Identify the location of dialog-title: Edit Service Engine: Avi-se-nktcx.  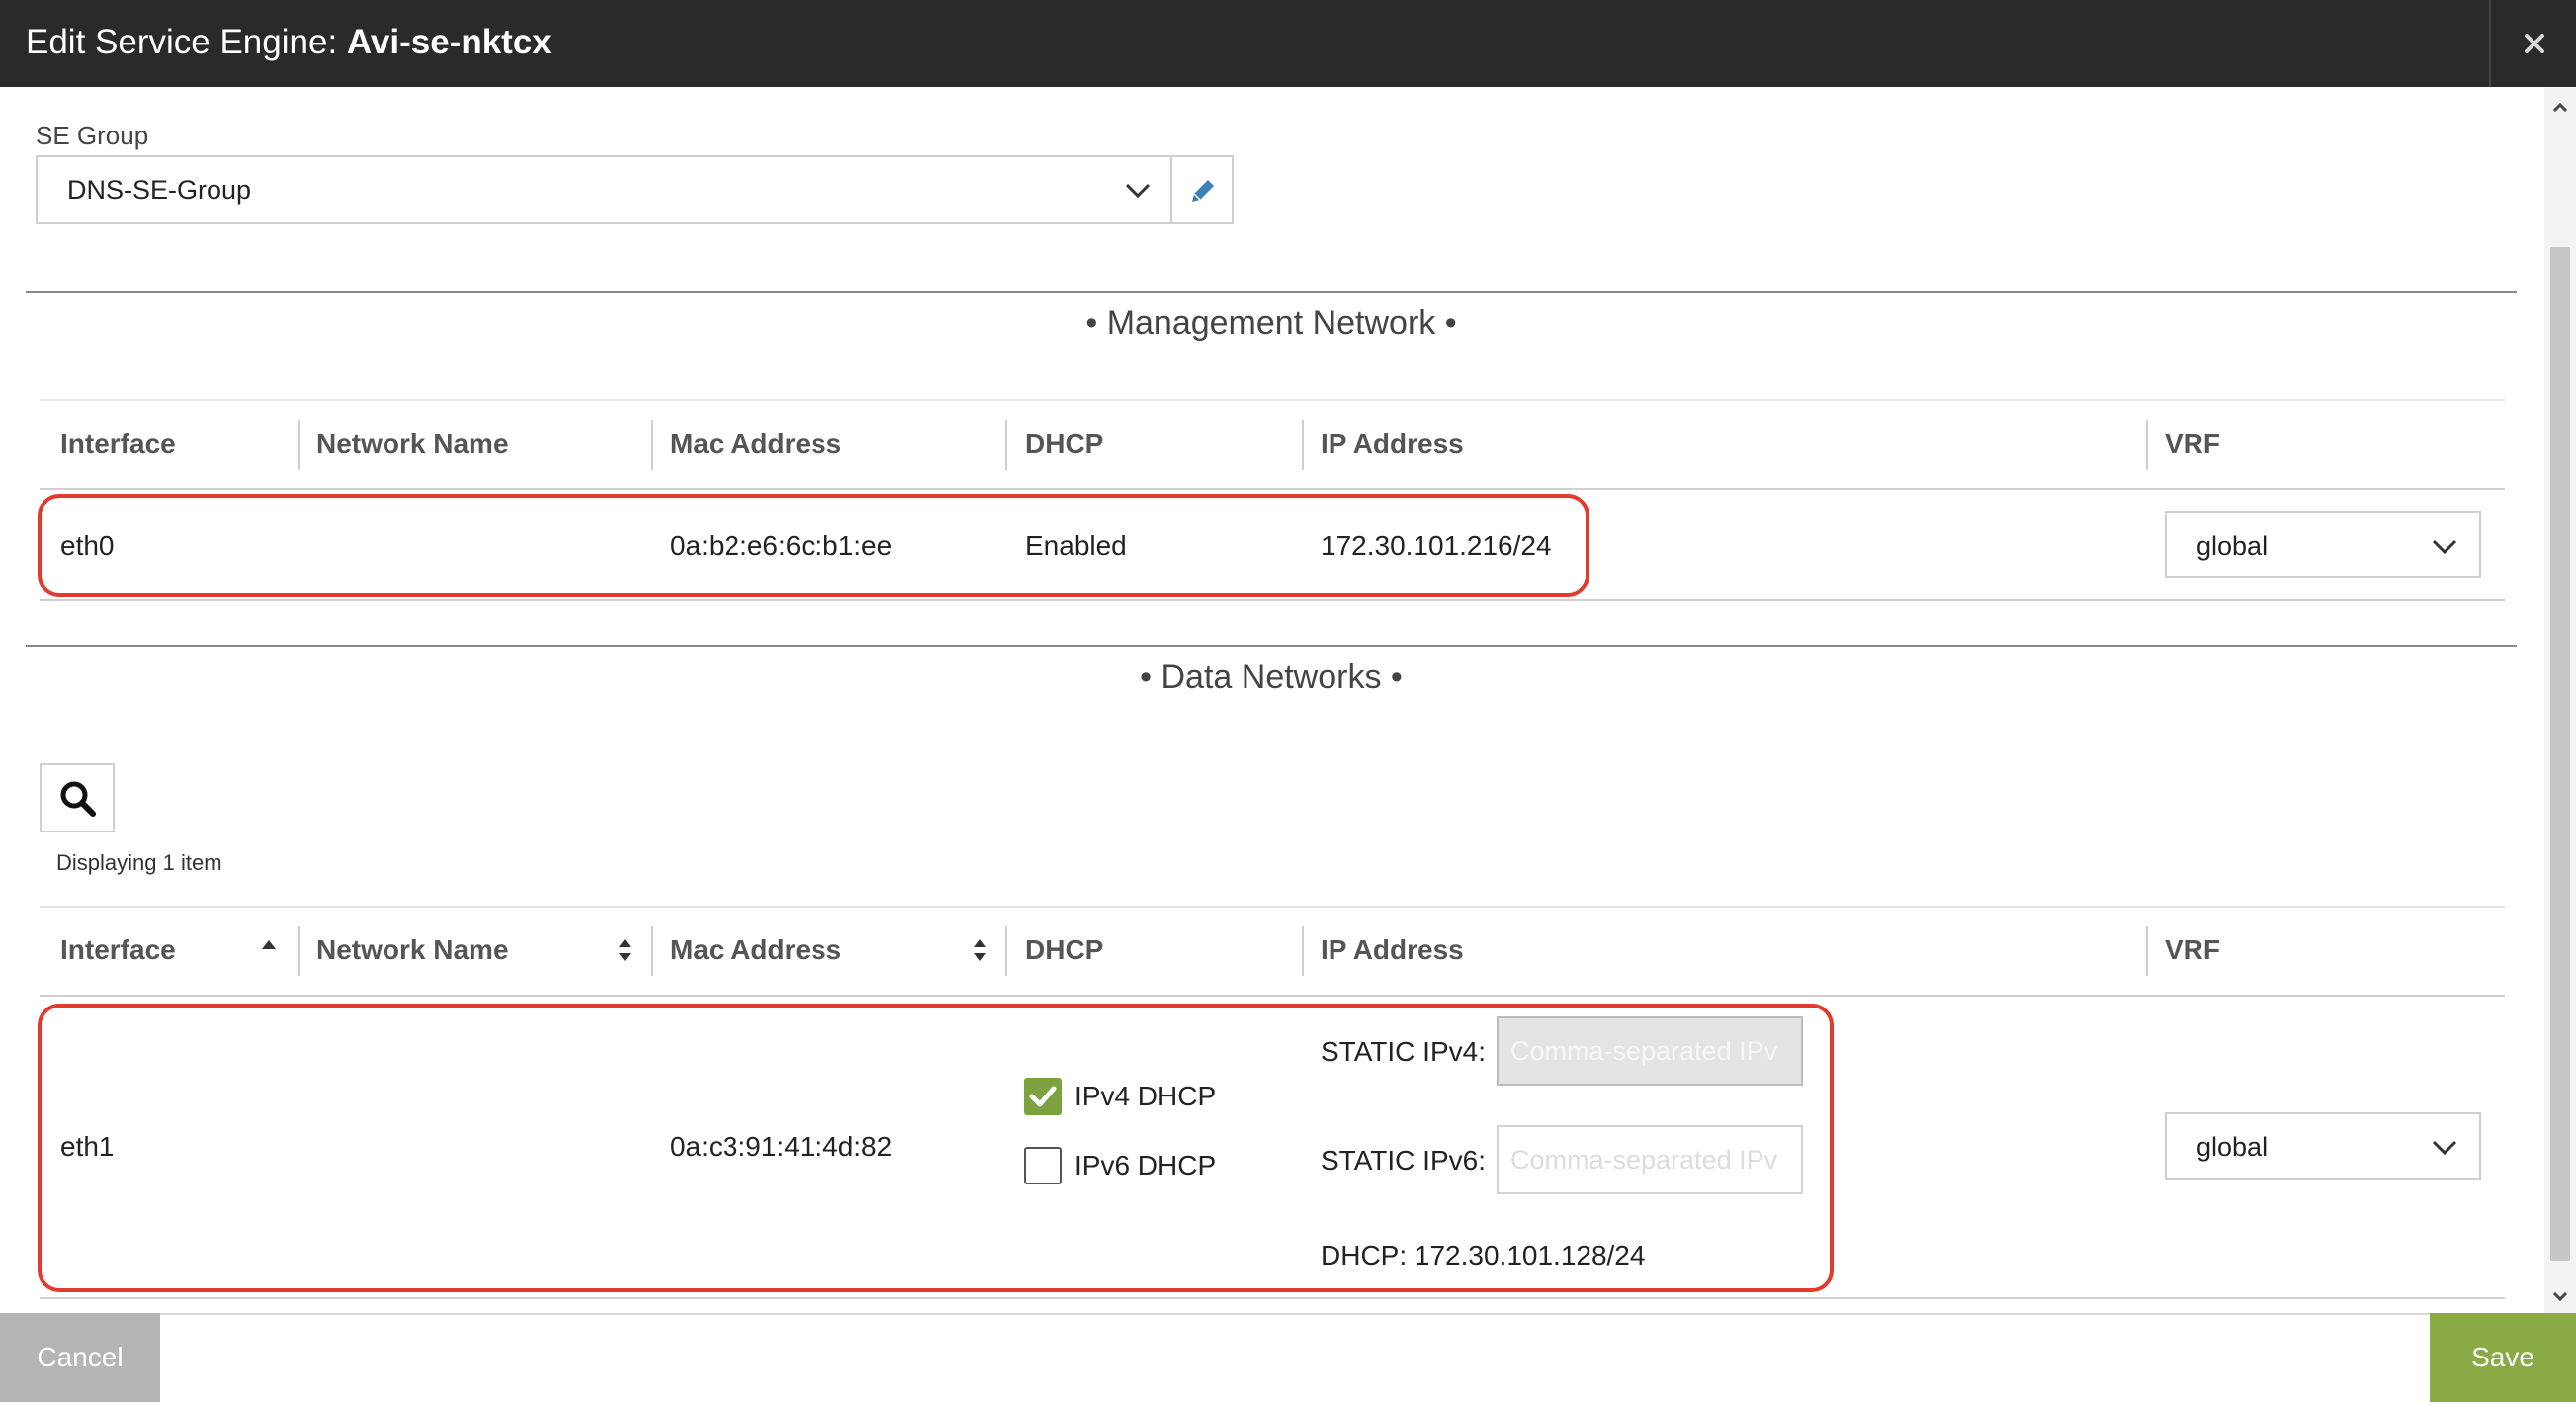
(289, 42).